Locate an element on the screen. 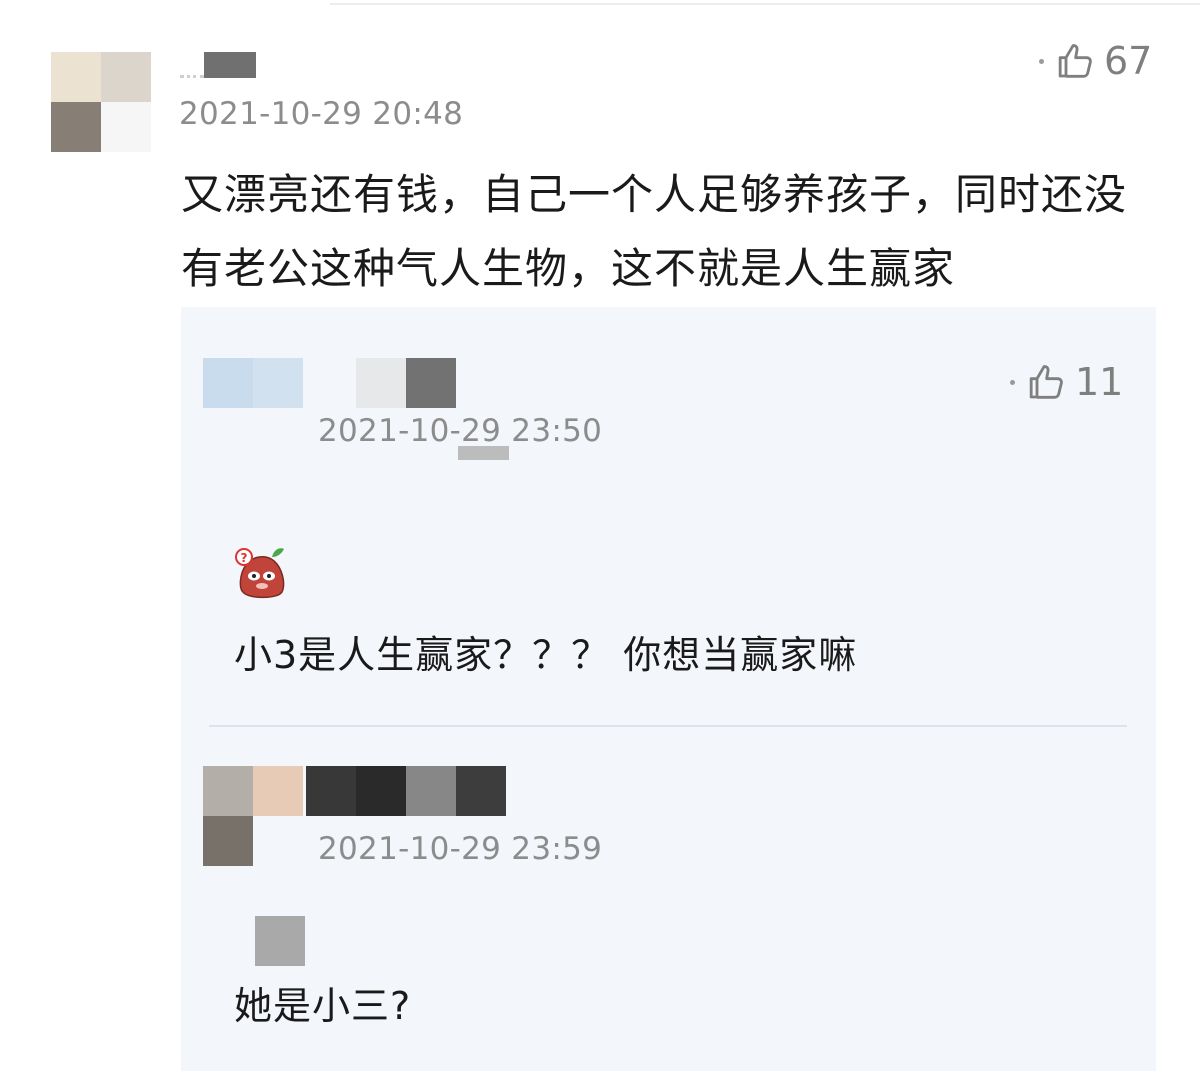 The image size is (1200, 1071). reply-like-button: 11 is located at coordinates (1066, 382).